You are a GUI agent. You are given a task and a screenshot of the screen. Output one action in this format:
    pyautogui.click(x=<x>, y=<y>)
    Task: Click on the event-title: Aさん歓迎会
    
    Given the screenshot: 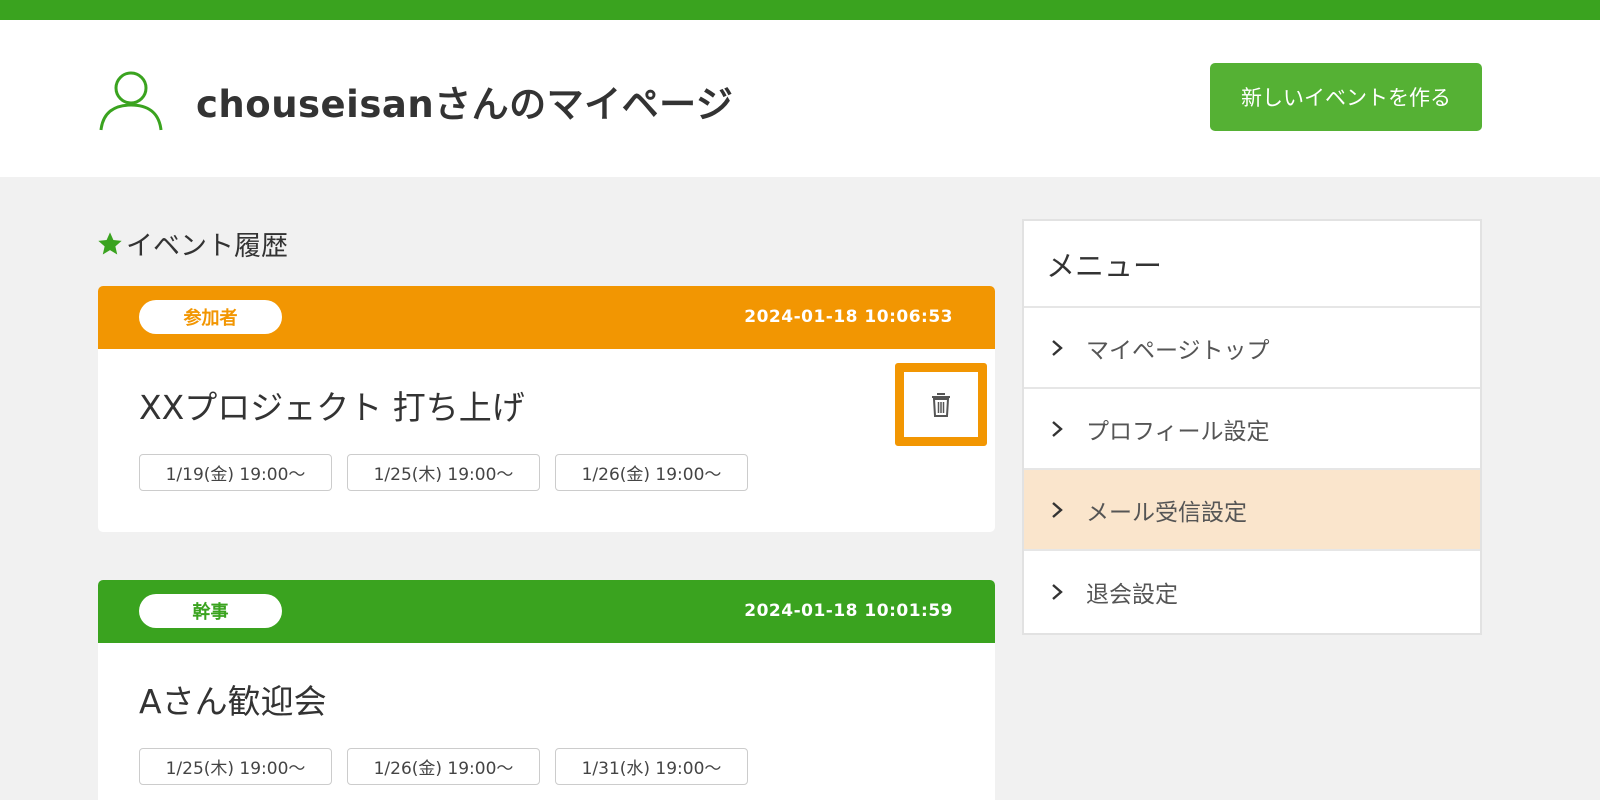 What is the action you would take?
    pyautogui.click(x=233, y=699)
    